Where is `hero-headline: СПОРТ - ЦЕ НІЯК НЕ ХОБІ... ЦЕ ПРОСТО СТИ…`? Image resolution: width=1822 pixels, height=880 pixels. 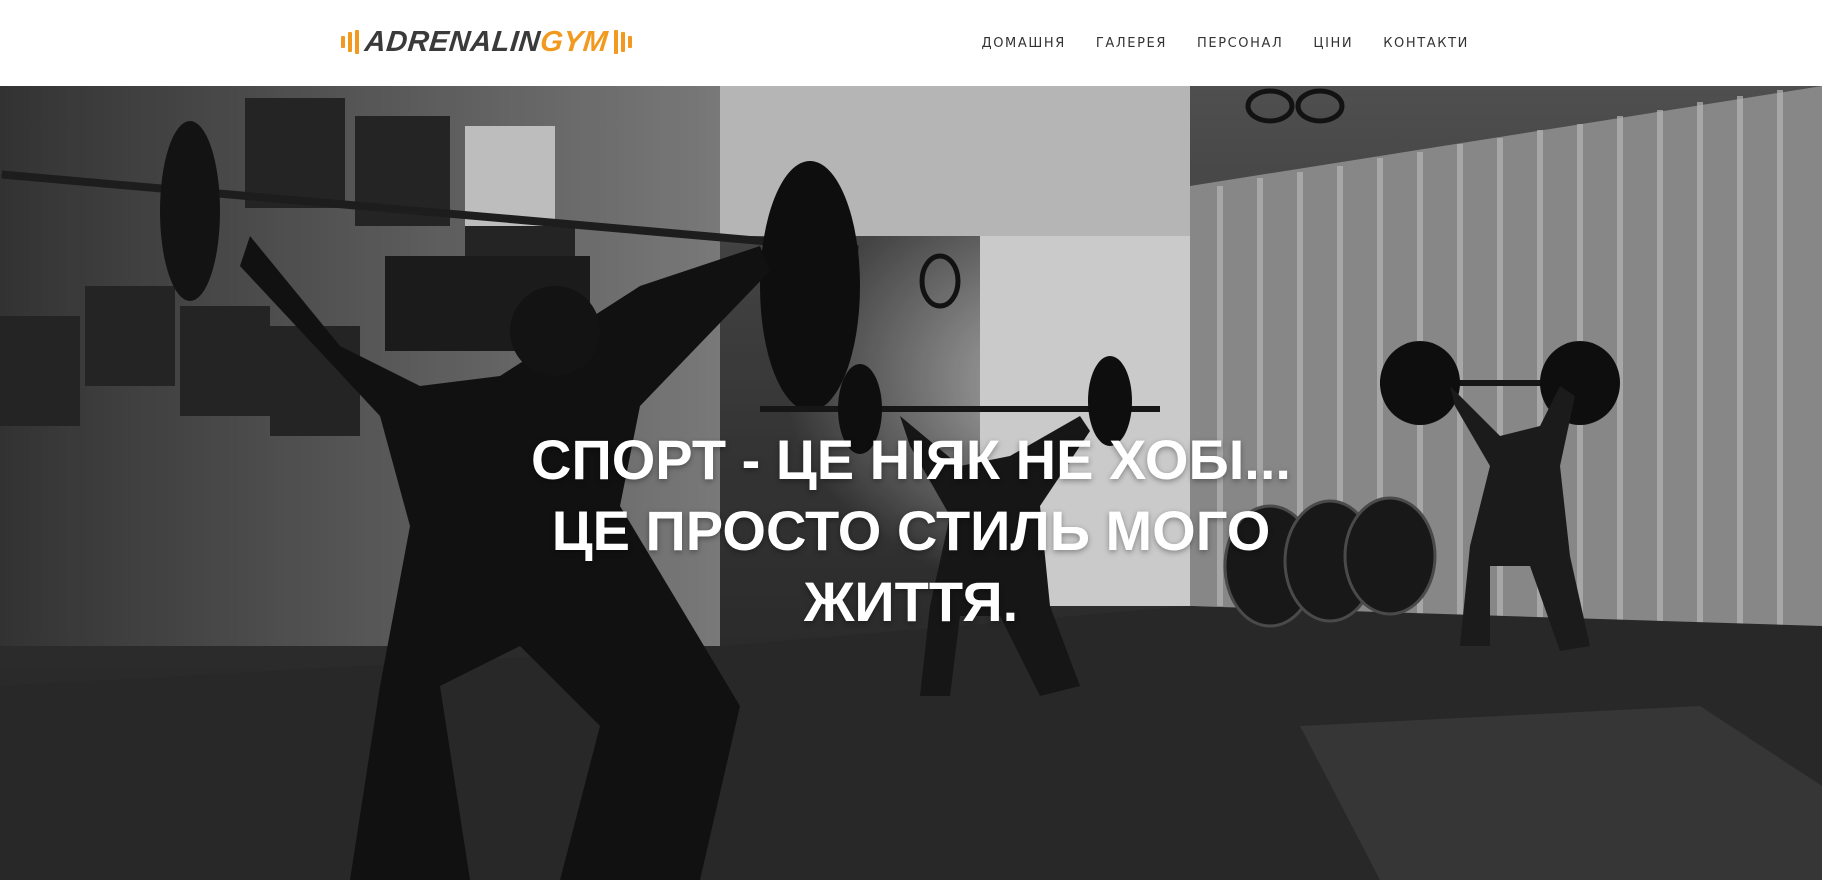 hero-headline: СПОРТ - ЦЕ НІЯК НЕ ХОБІ... ЦЕ ПРОСТО СТИ… is located at coordinates (911, 530).